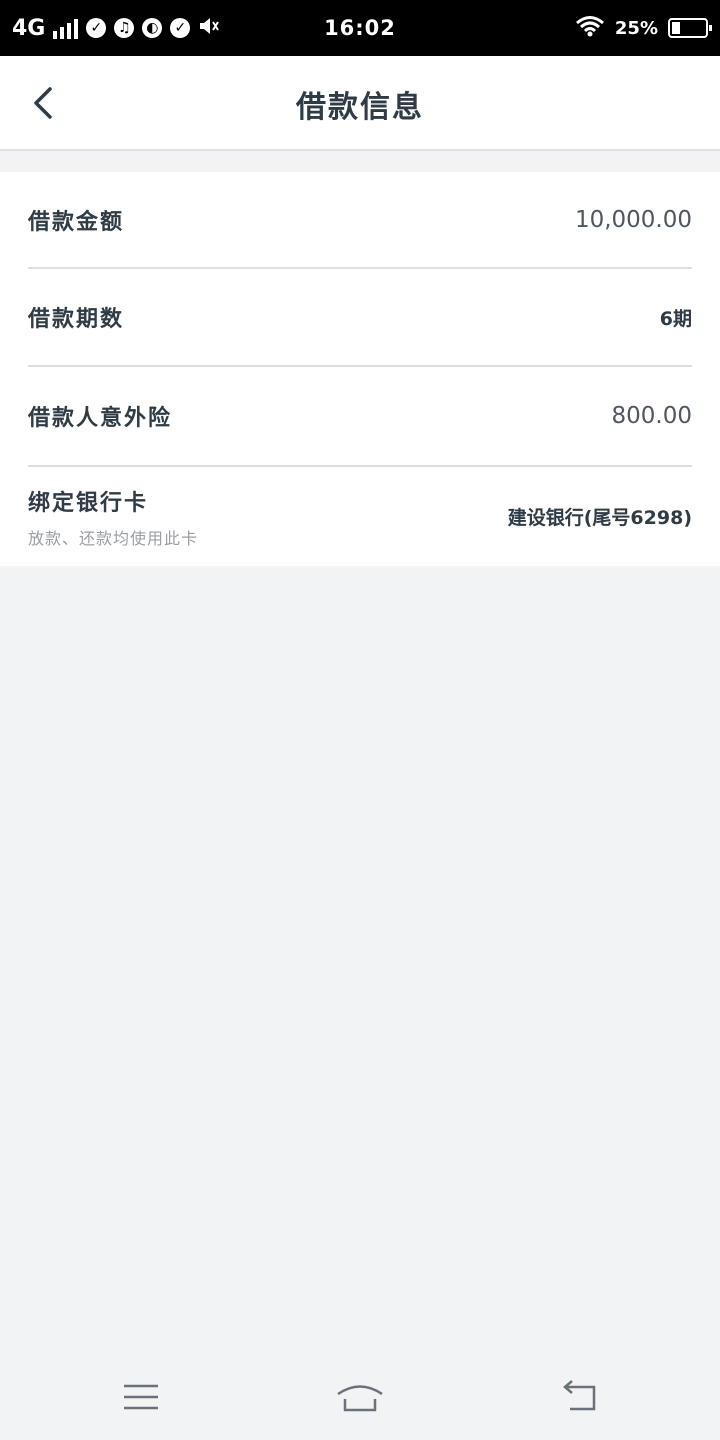 The image size is (720, 1440). I want to click on bank-card-hint: 放款、还款均使用此卡, so click(113, 538).